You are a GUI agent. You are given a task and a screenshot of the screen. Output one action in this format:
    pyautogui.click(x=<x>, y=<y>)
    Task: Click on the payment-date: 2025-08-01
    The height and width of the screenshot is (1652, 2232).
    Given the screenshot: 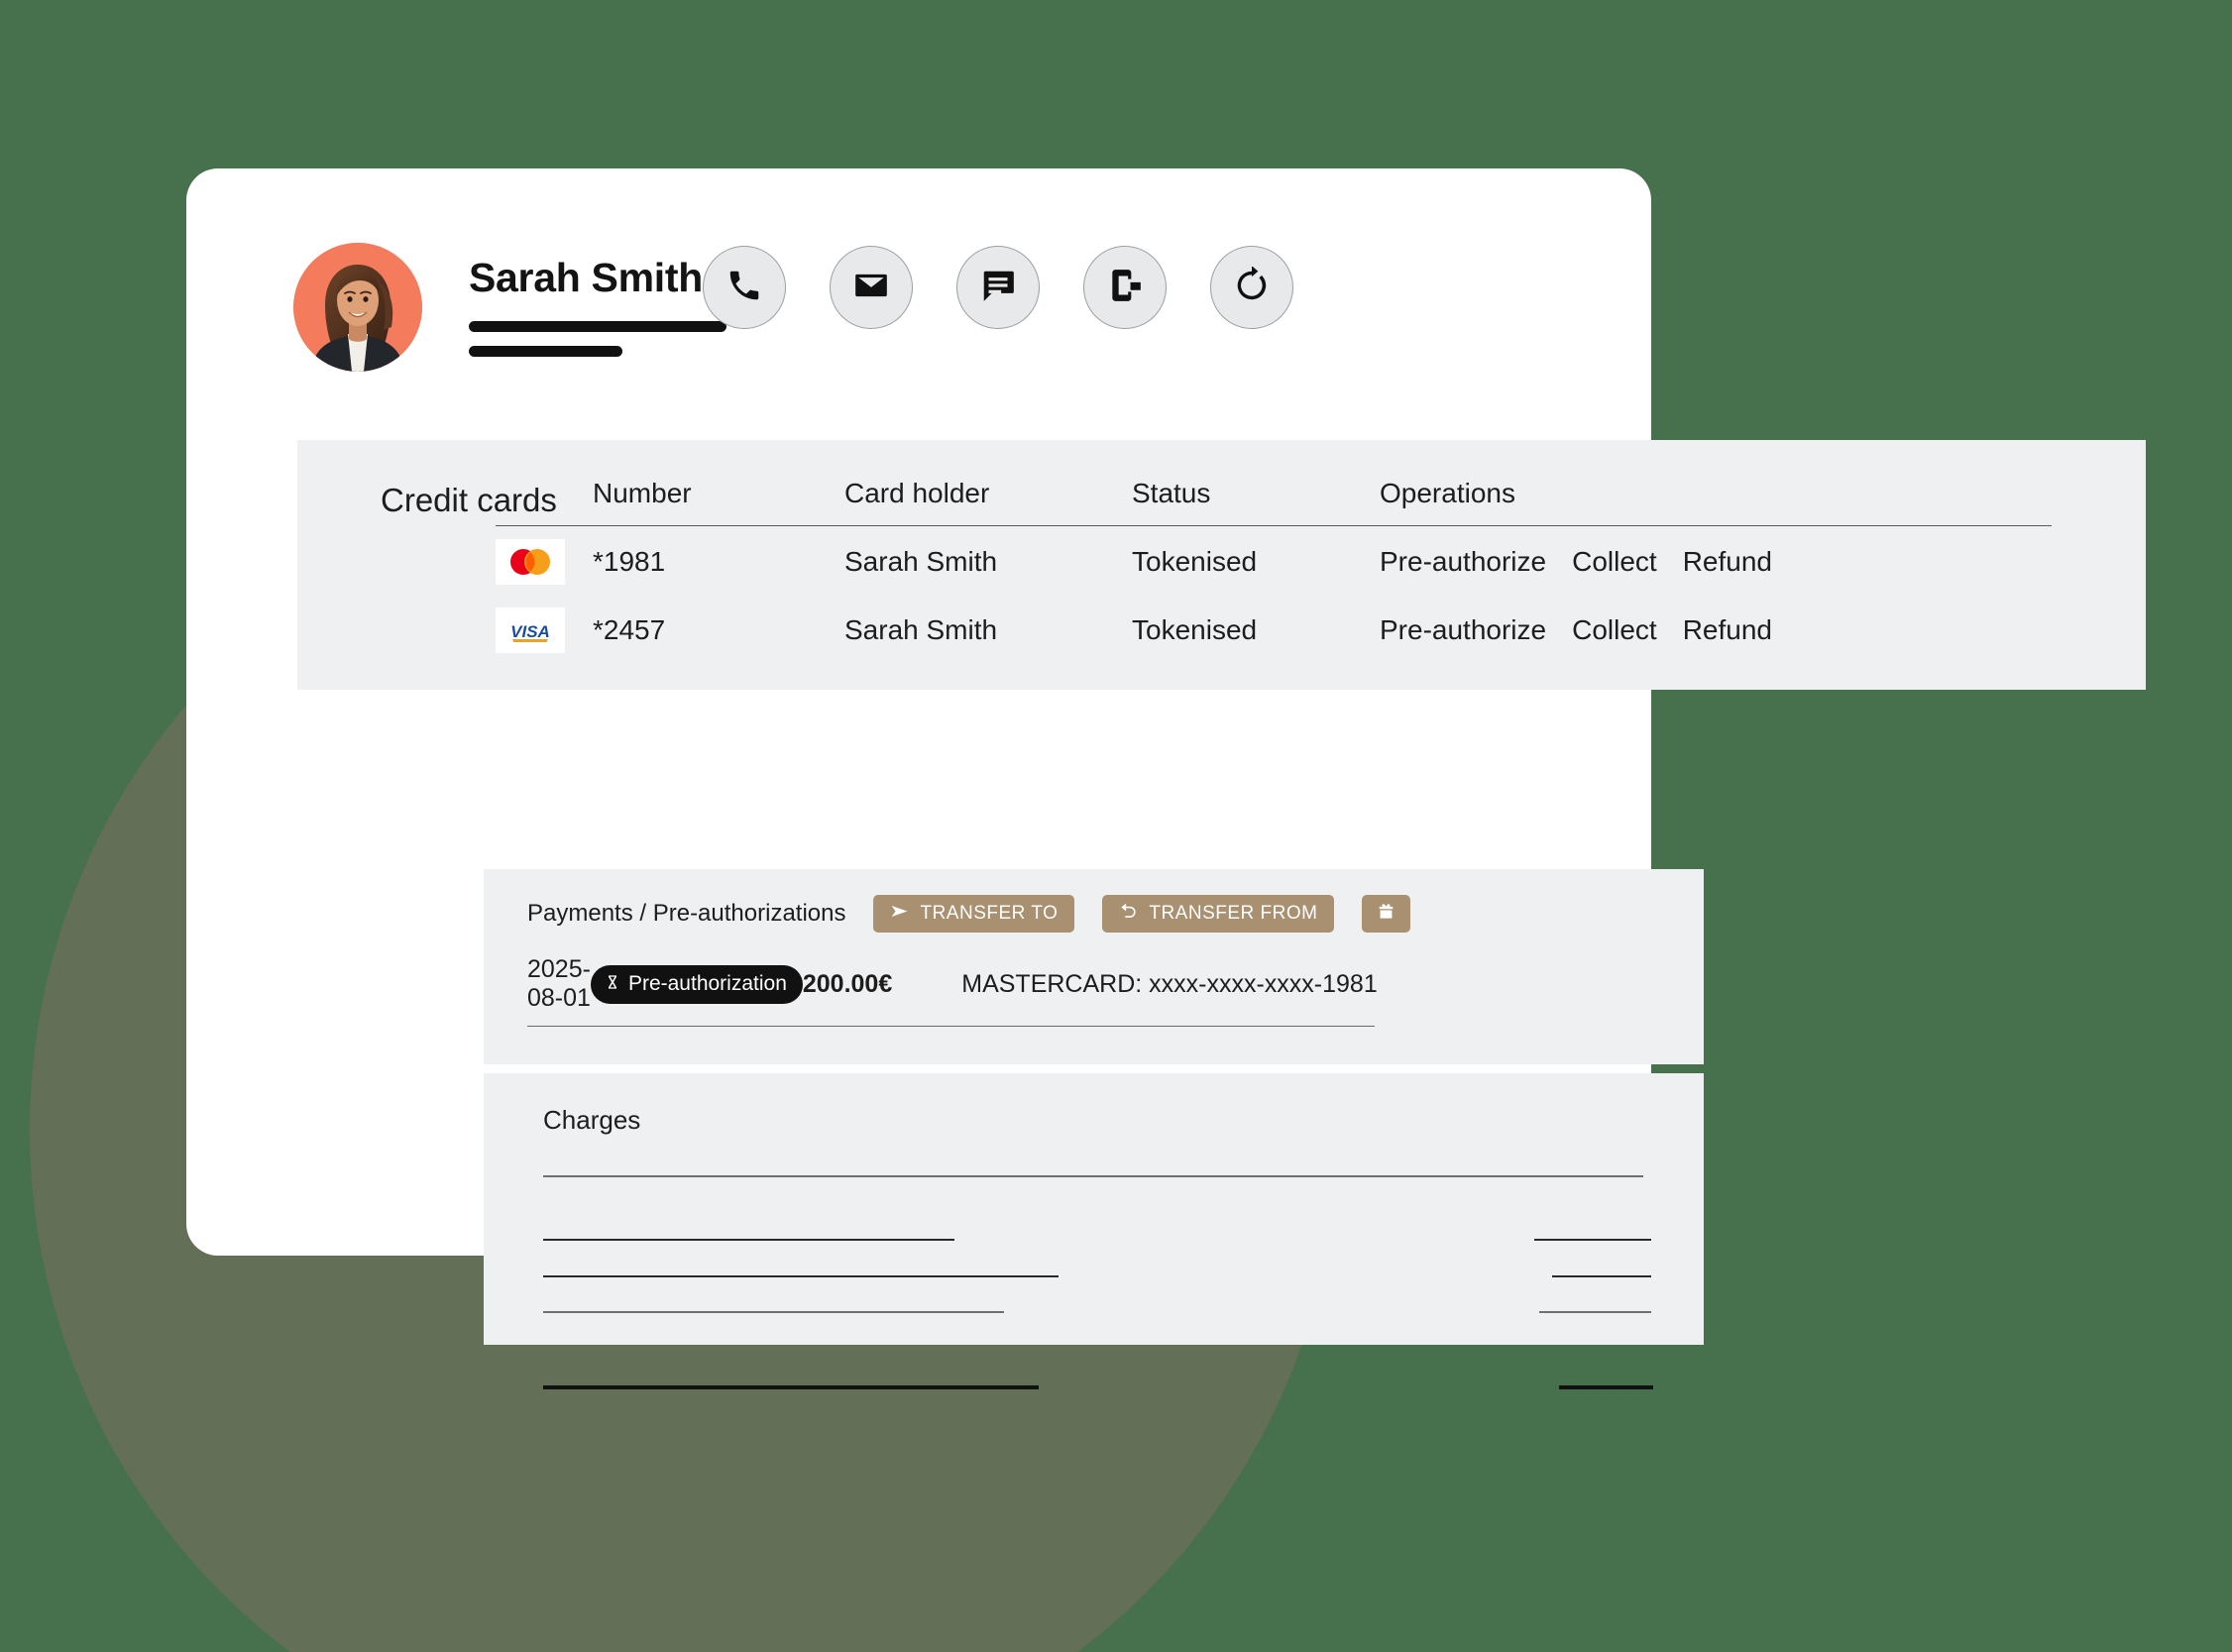 What is the action you would take?
    pyautogui.click(x=559, y=983)
    